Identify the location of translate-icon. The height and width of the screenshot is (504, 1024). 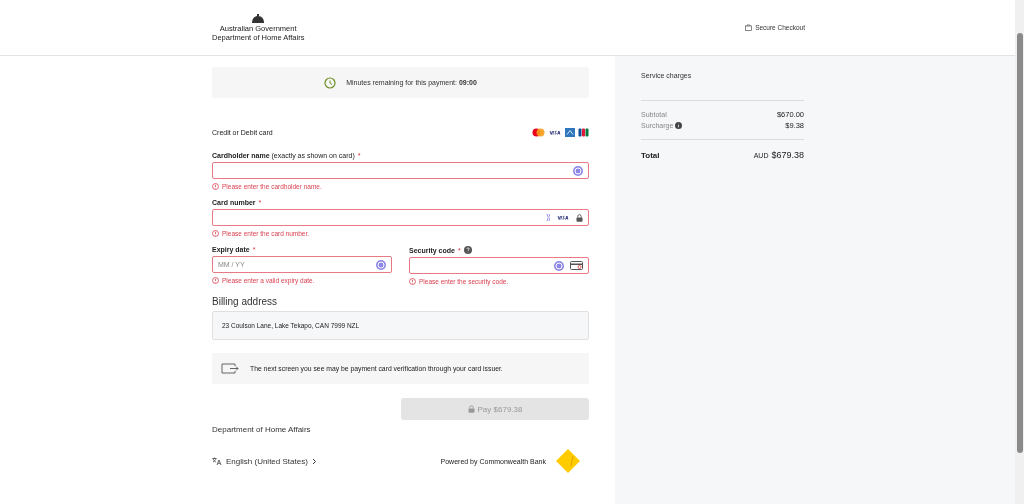
(217, 461).